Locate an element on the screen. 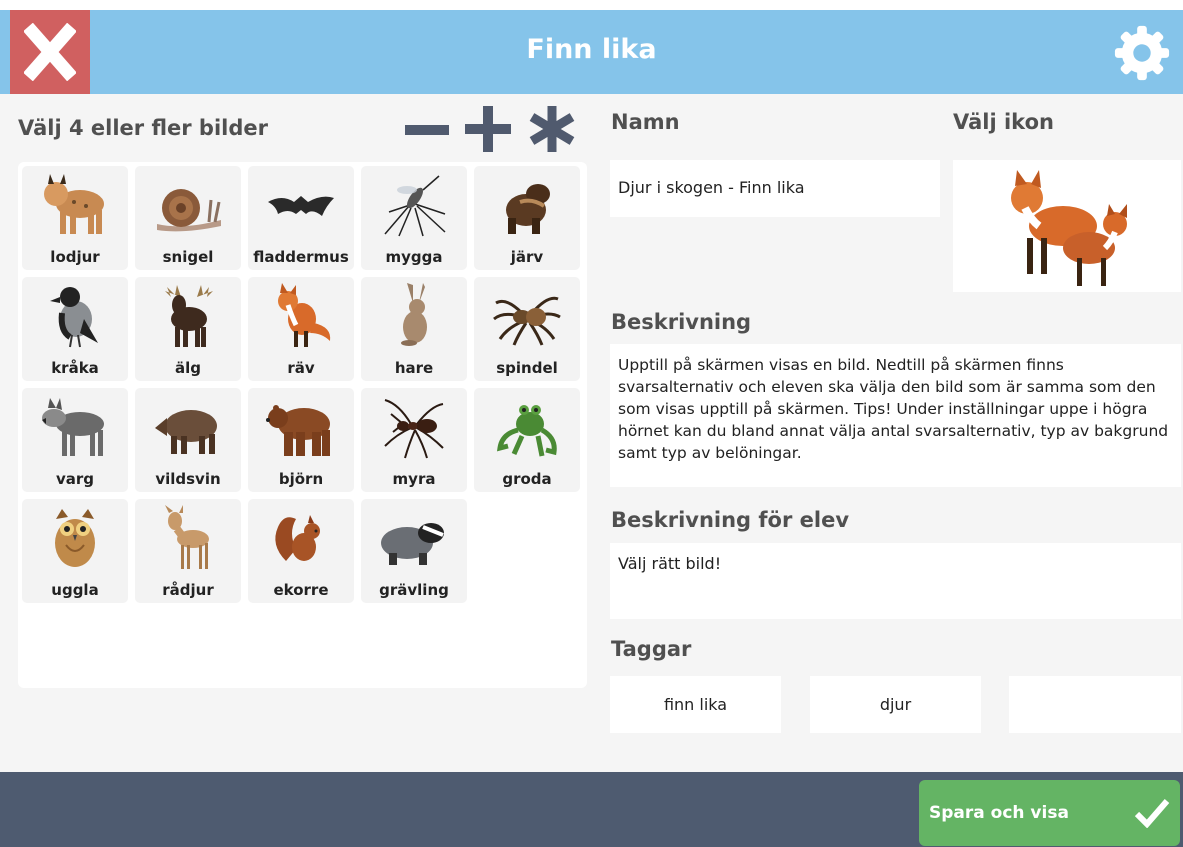  animal-label: fladdermus is located at coordinates (301, 257).